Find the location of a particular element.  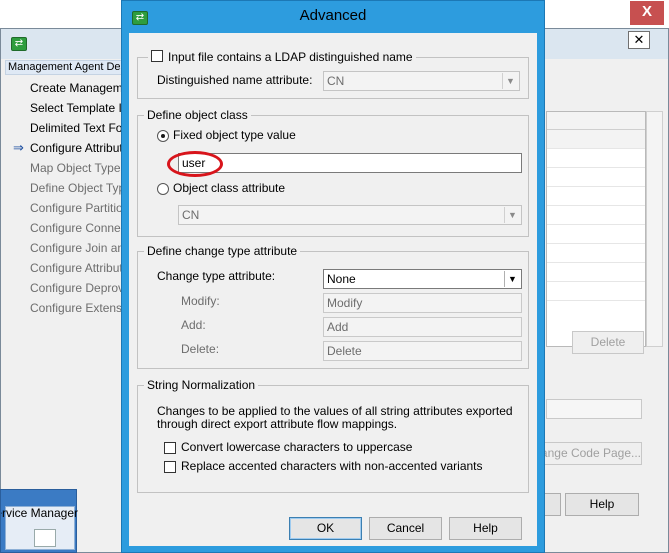

designer-step-label: Map Object Types is located at coordinates (78, 168).